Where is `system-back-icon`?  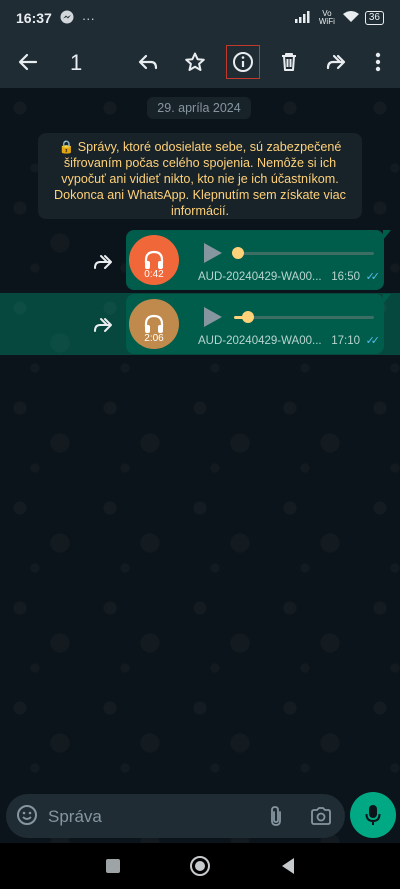 system-back-icon is located at coordinates (288, 866).